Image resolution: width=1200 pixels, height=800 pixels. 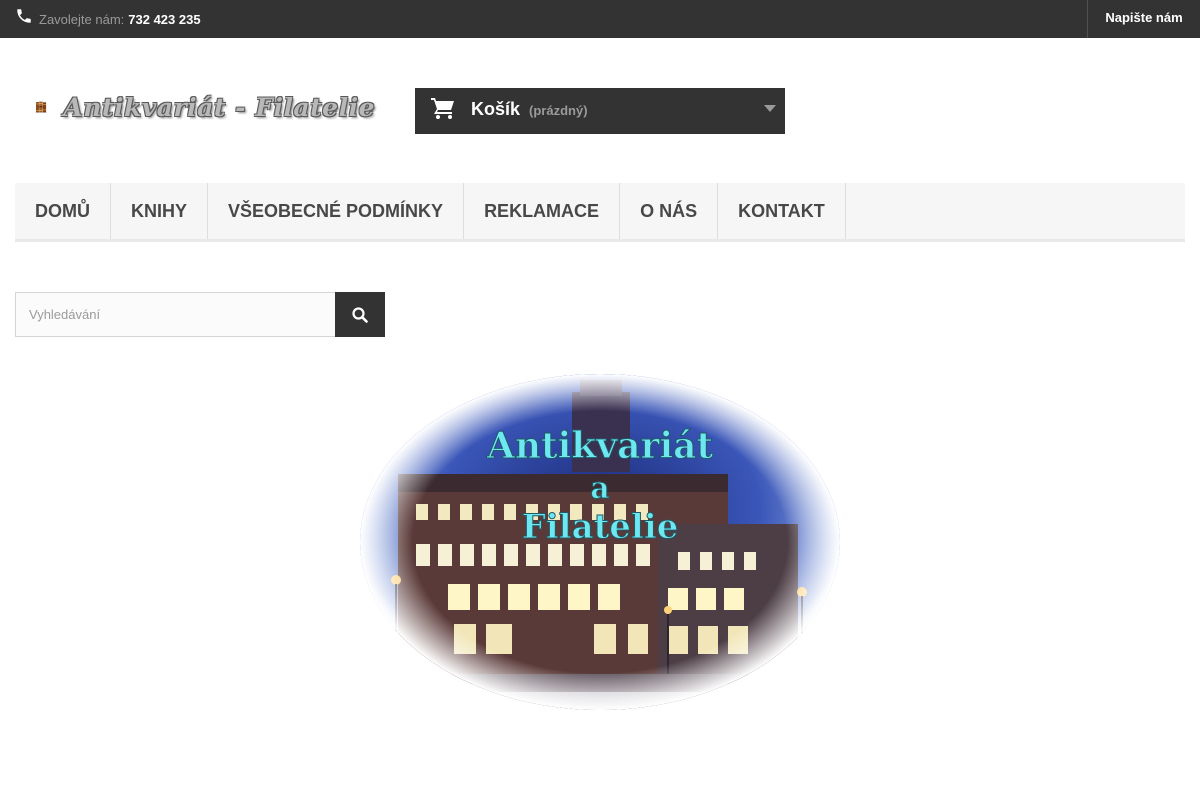 I want to click on phone-icon, so click(x=24, y=16).